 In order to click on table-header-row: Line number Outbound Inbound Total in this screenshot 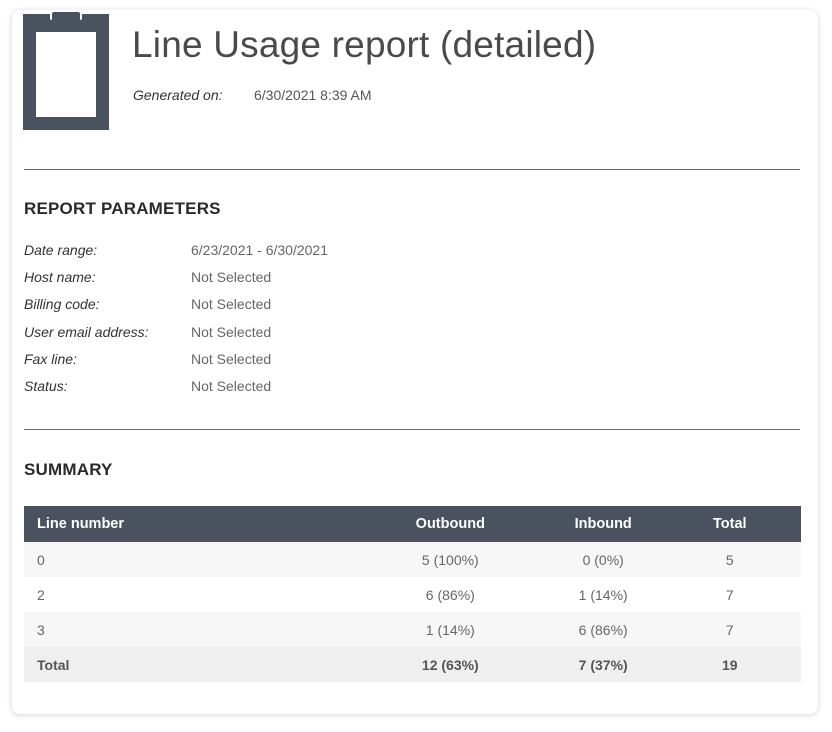, I will do `click(412, 524)`.